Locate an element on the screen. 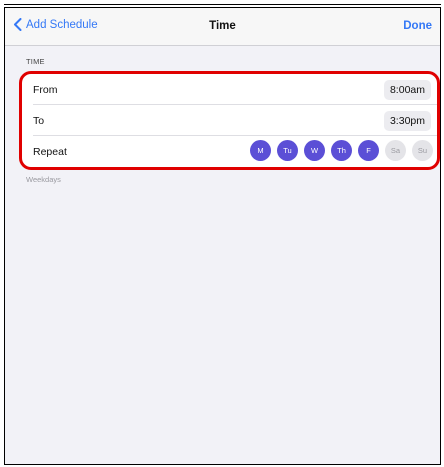 The width and height of the screenshot is (444, 467). from-label: From is located at coordinates (45, 89).